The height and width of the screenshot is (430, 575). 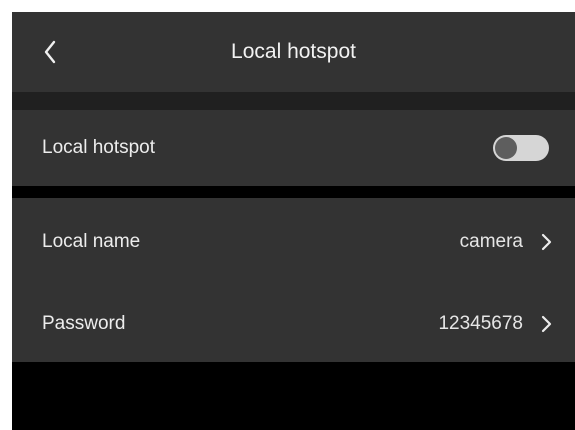 I want to click on local-name-label: Local name, so click(x=91, y=241).